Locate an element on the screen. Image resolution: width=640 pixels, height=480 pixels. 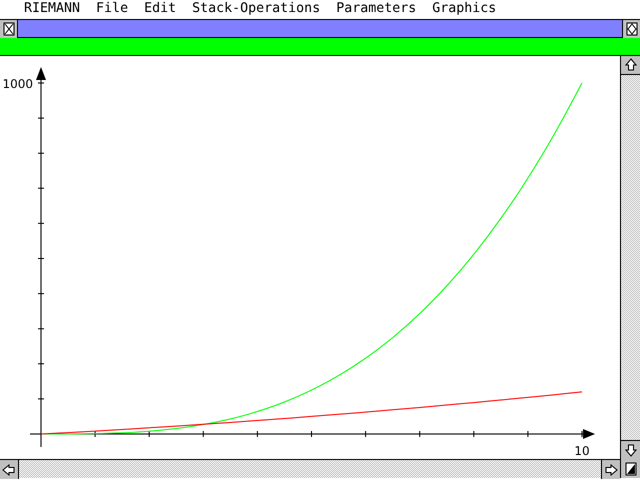
scroll-up-button is located at coordinates (630, 65).